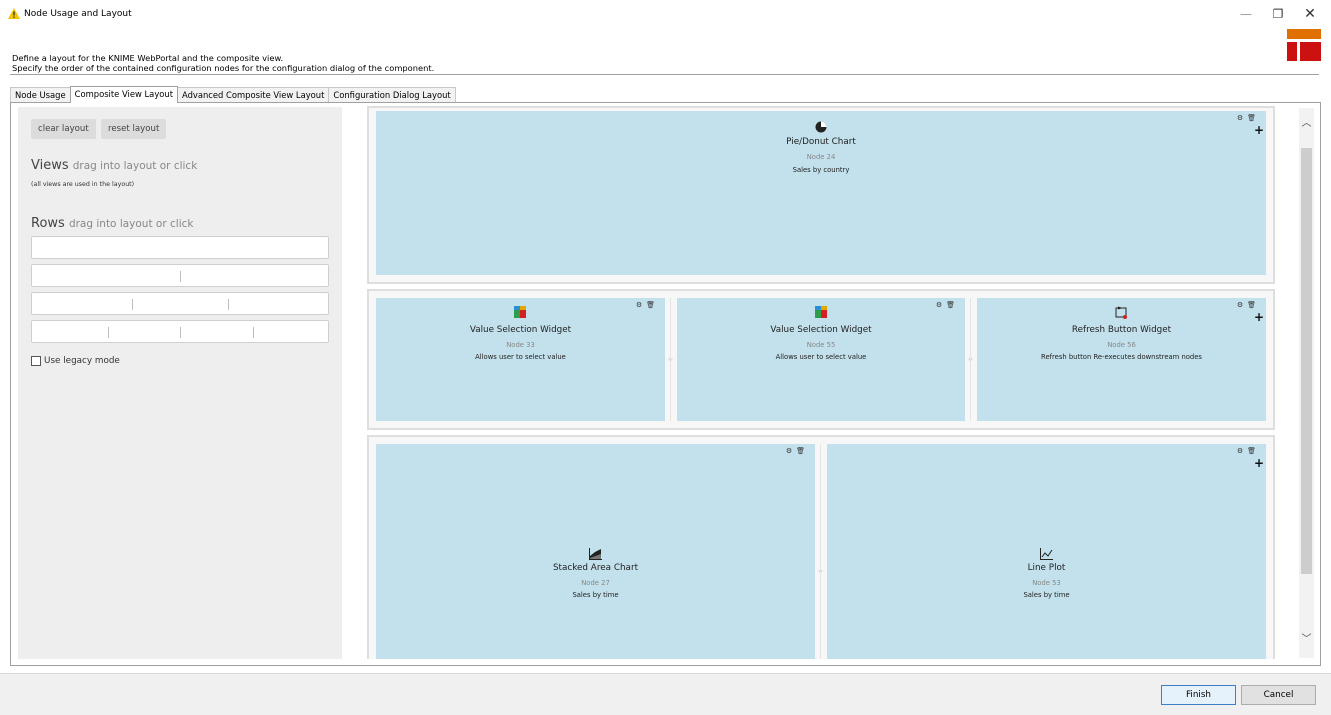 This screenshot has height=715, width=1331. What do you see at coordinates (1306, 640) in the screenshot?
I see `scroll-down-icon: ﹀` at bounding box center [1306, 640].